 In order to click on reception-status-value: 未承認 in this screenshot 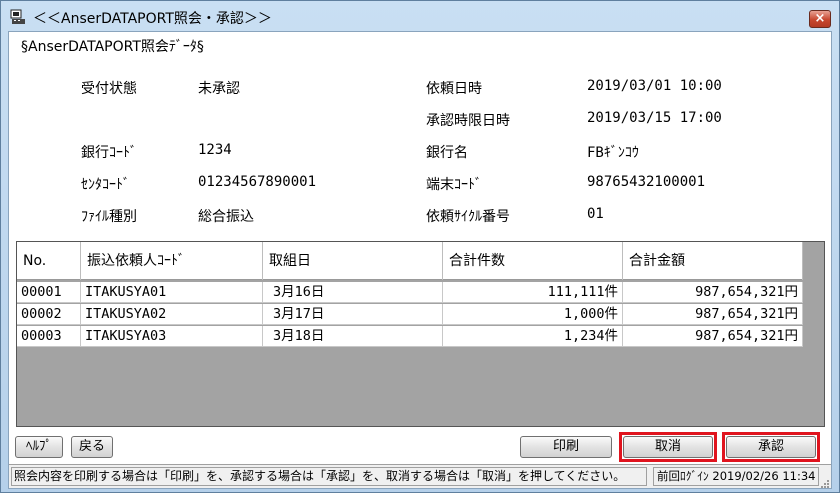, I will do `click(219, 89)`.